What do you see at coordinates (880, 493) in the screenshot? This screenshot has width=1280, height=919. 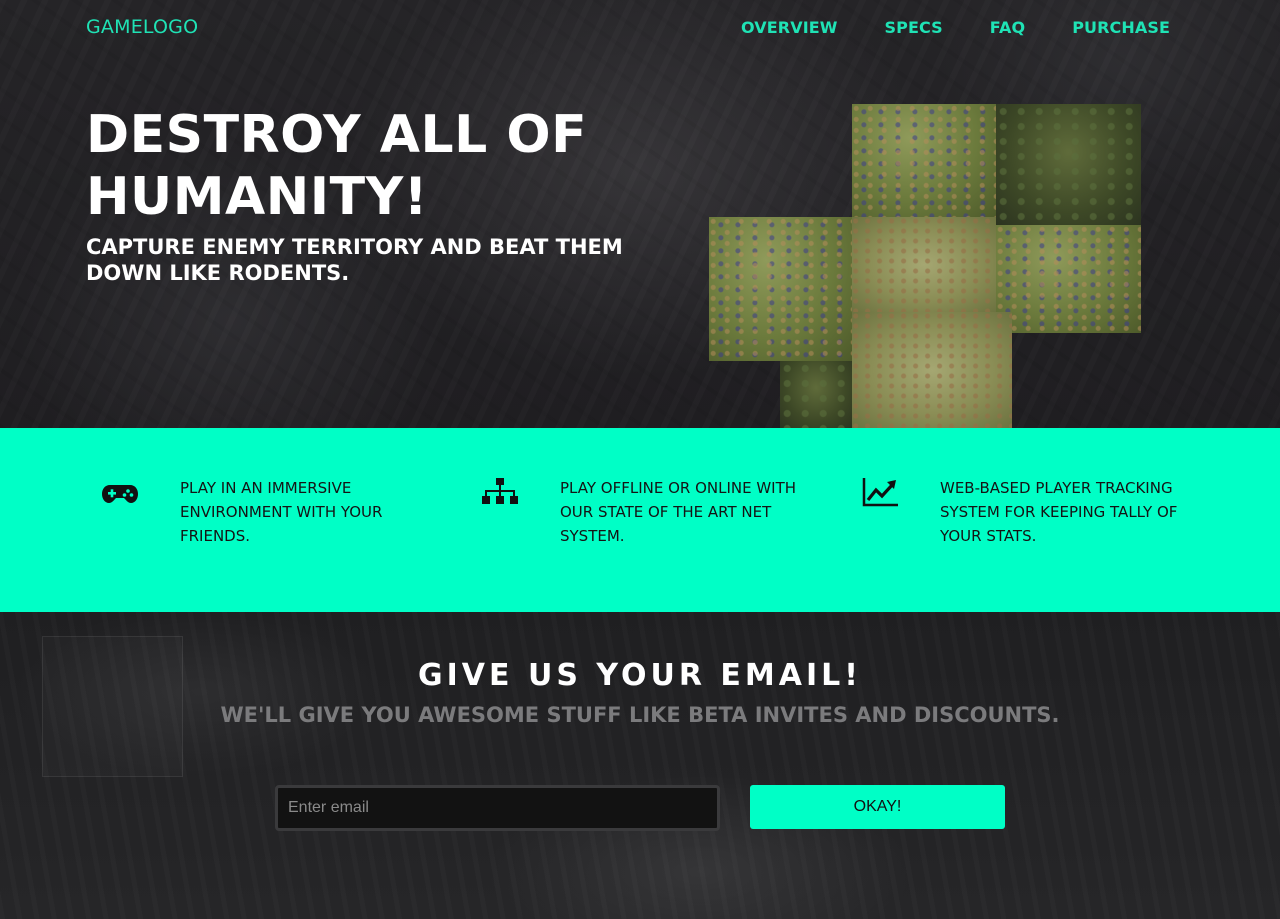 I see `chart-trend-icon` at bounding box center [880, 493].